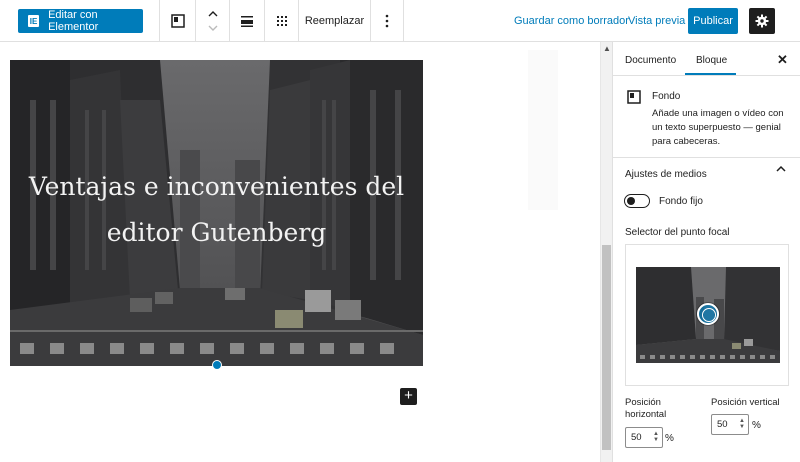  Describe the element at coordinates (213, 28) in the screenshot. I see `move-down-icon` at that location.